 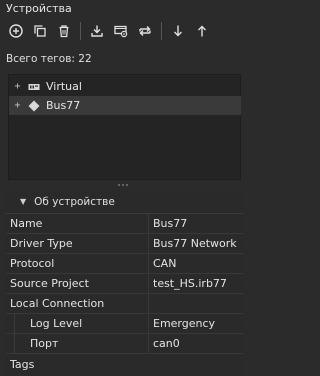 What do you see at coordinates (124, 324) in the screenshot?
I see `property-row-log-level: Log Level Emergency` at bounding box center [124, 324].